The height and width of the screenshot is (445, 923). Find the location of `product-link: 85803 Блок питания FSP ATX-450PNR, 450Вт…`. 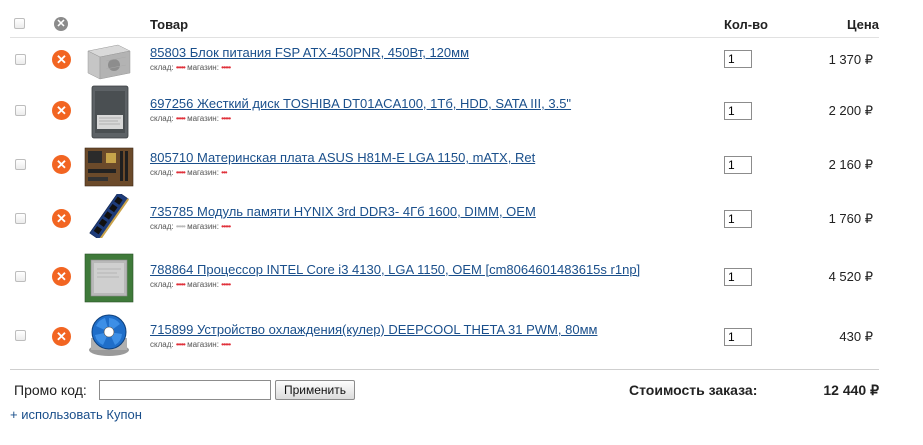

product-link: 85803 Блок питания FSP ATX-450PNR, 450Вт… is located at coordinates (309, 52).